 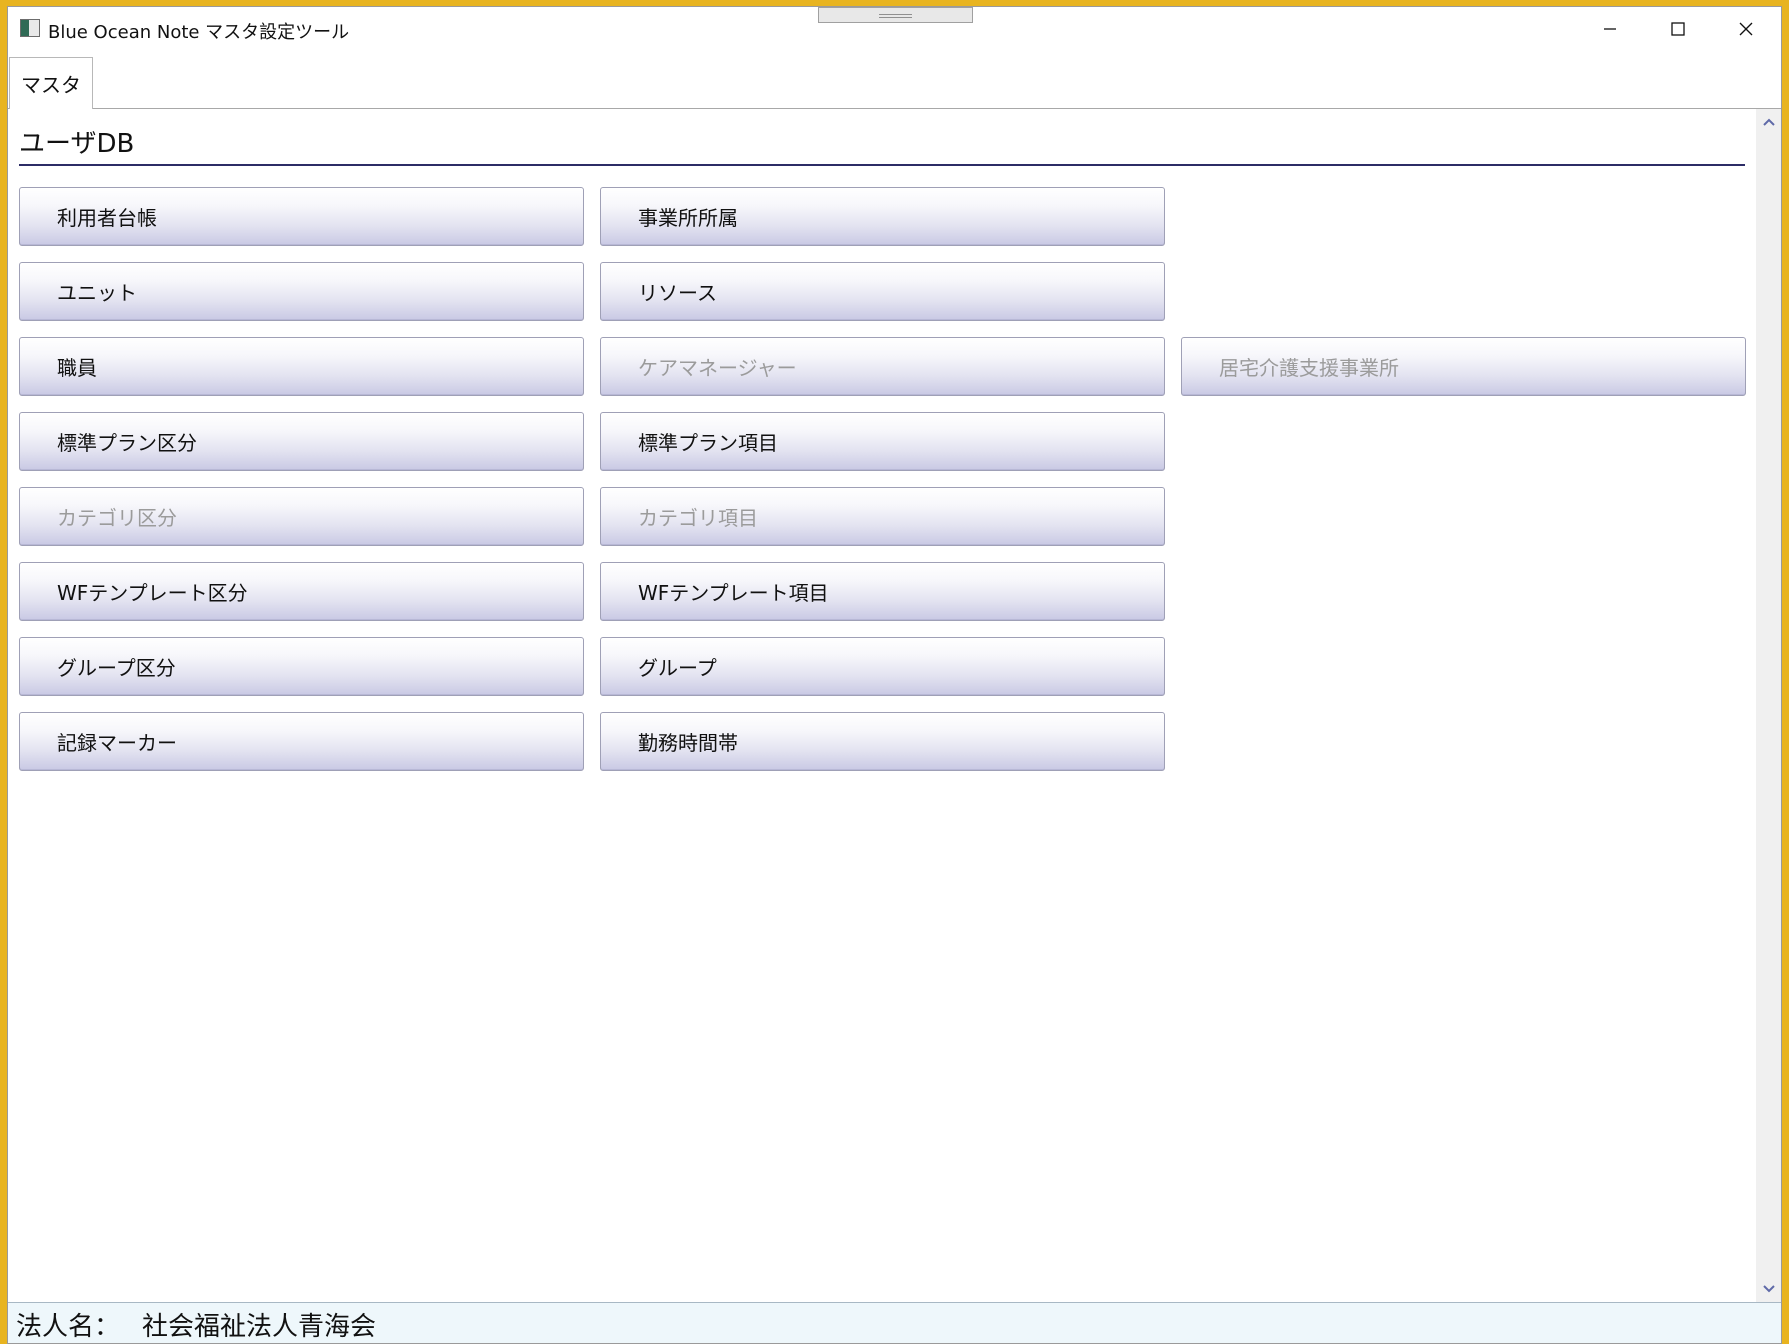 What do you see at coordinates (1768, 705) in the screenshot?
I see `vertical-scrollbar` at bounding box center [1768, 705].